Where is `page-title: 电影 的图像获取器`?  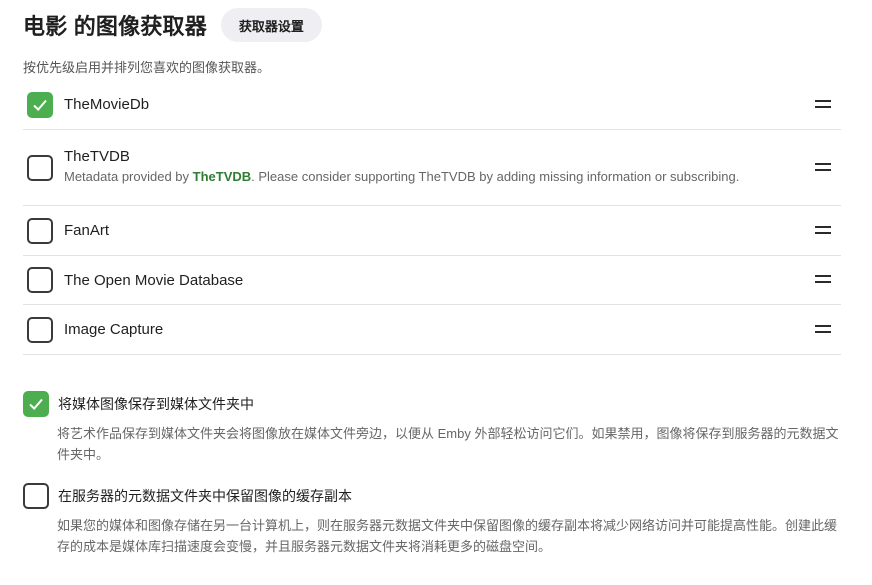
page-title: 电影 的图像获取器 is located at coordinates (115, 26).